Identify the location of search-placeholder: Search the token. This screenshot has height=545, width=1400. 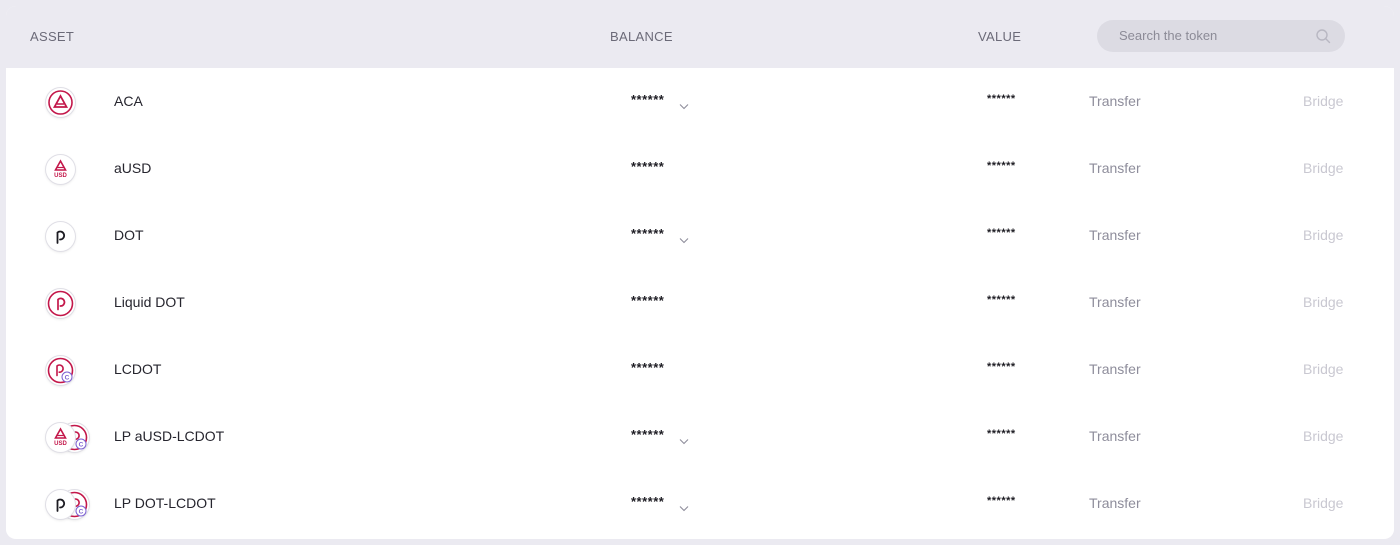
(1168, 35).